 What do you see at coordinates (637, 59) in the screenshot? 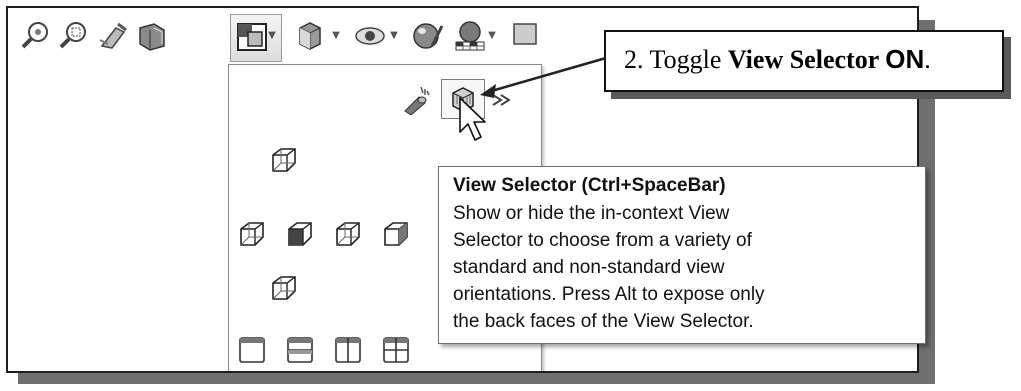
I see `callout-number: 2.` at bounding box center [637, 59].